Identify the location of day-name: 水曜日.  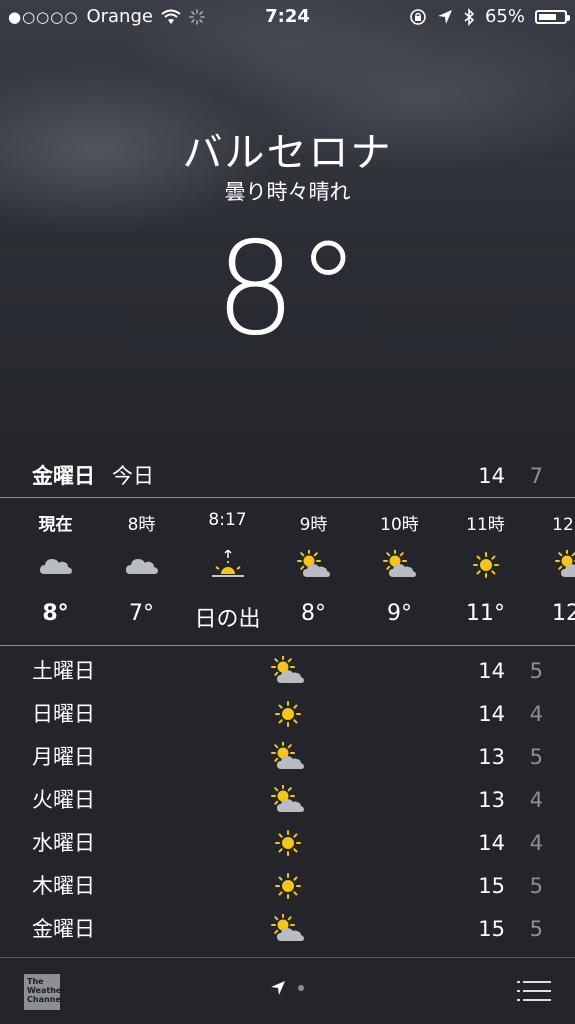
(63, 843).